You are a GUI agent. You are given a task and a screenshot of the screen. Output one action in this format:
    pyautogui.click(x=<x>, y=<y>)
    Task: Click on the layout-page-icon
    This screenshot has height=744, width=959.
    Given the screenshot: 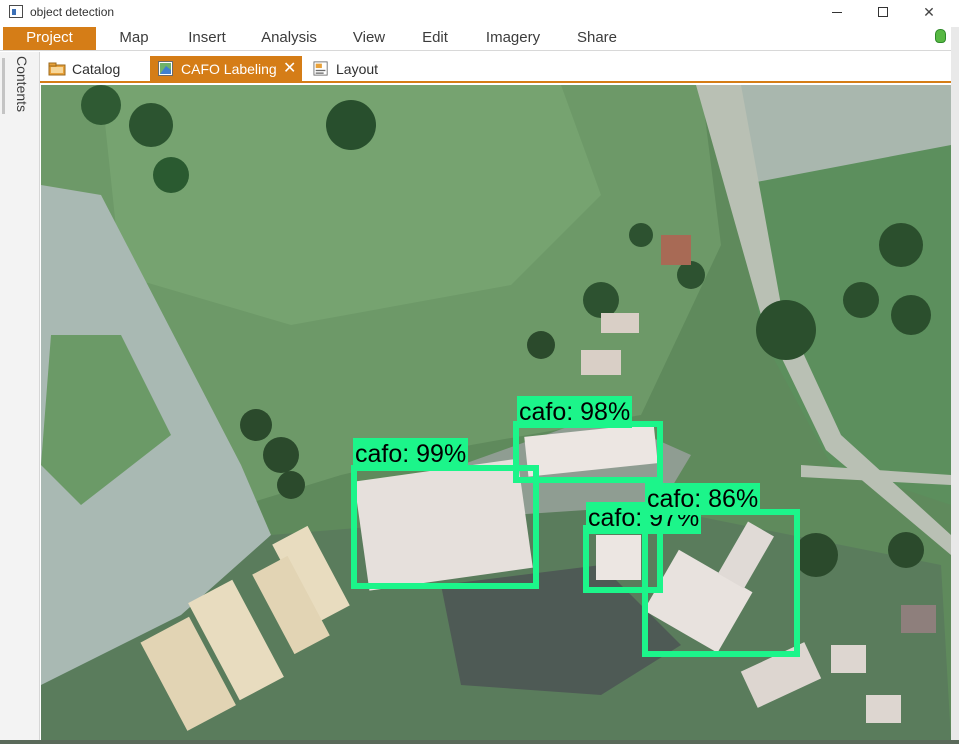 What is the action you would take?
    pyautogui.click(x=320, y=68)
    